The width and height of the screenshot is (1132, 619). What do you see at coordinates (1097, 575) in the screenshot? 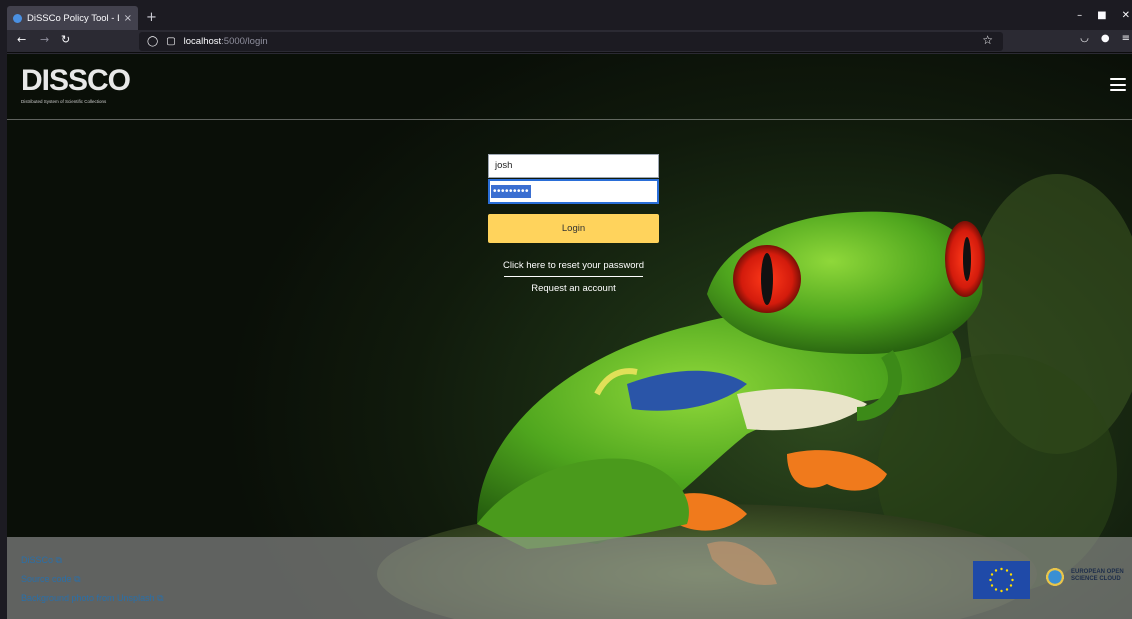
I see `eosc-text: EUROPEAN OPEN SCIENCE CLOUD` at bounding box center [1097, 575].